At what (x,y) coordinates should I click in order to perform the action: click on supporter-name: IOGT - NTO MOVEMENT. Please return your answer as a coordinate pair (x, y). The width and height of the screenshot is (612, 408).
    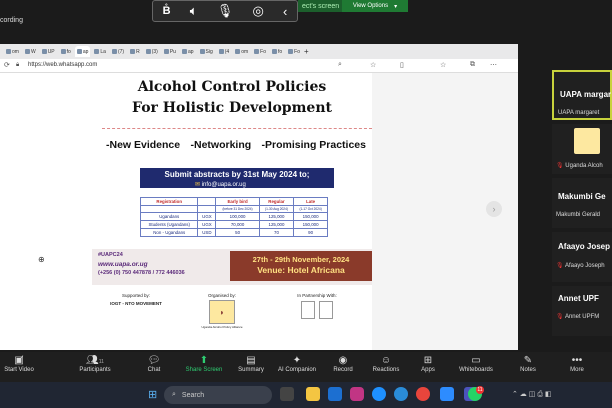
    Looking at the image, I should click on (136, 303).